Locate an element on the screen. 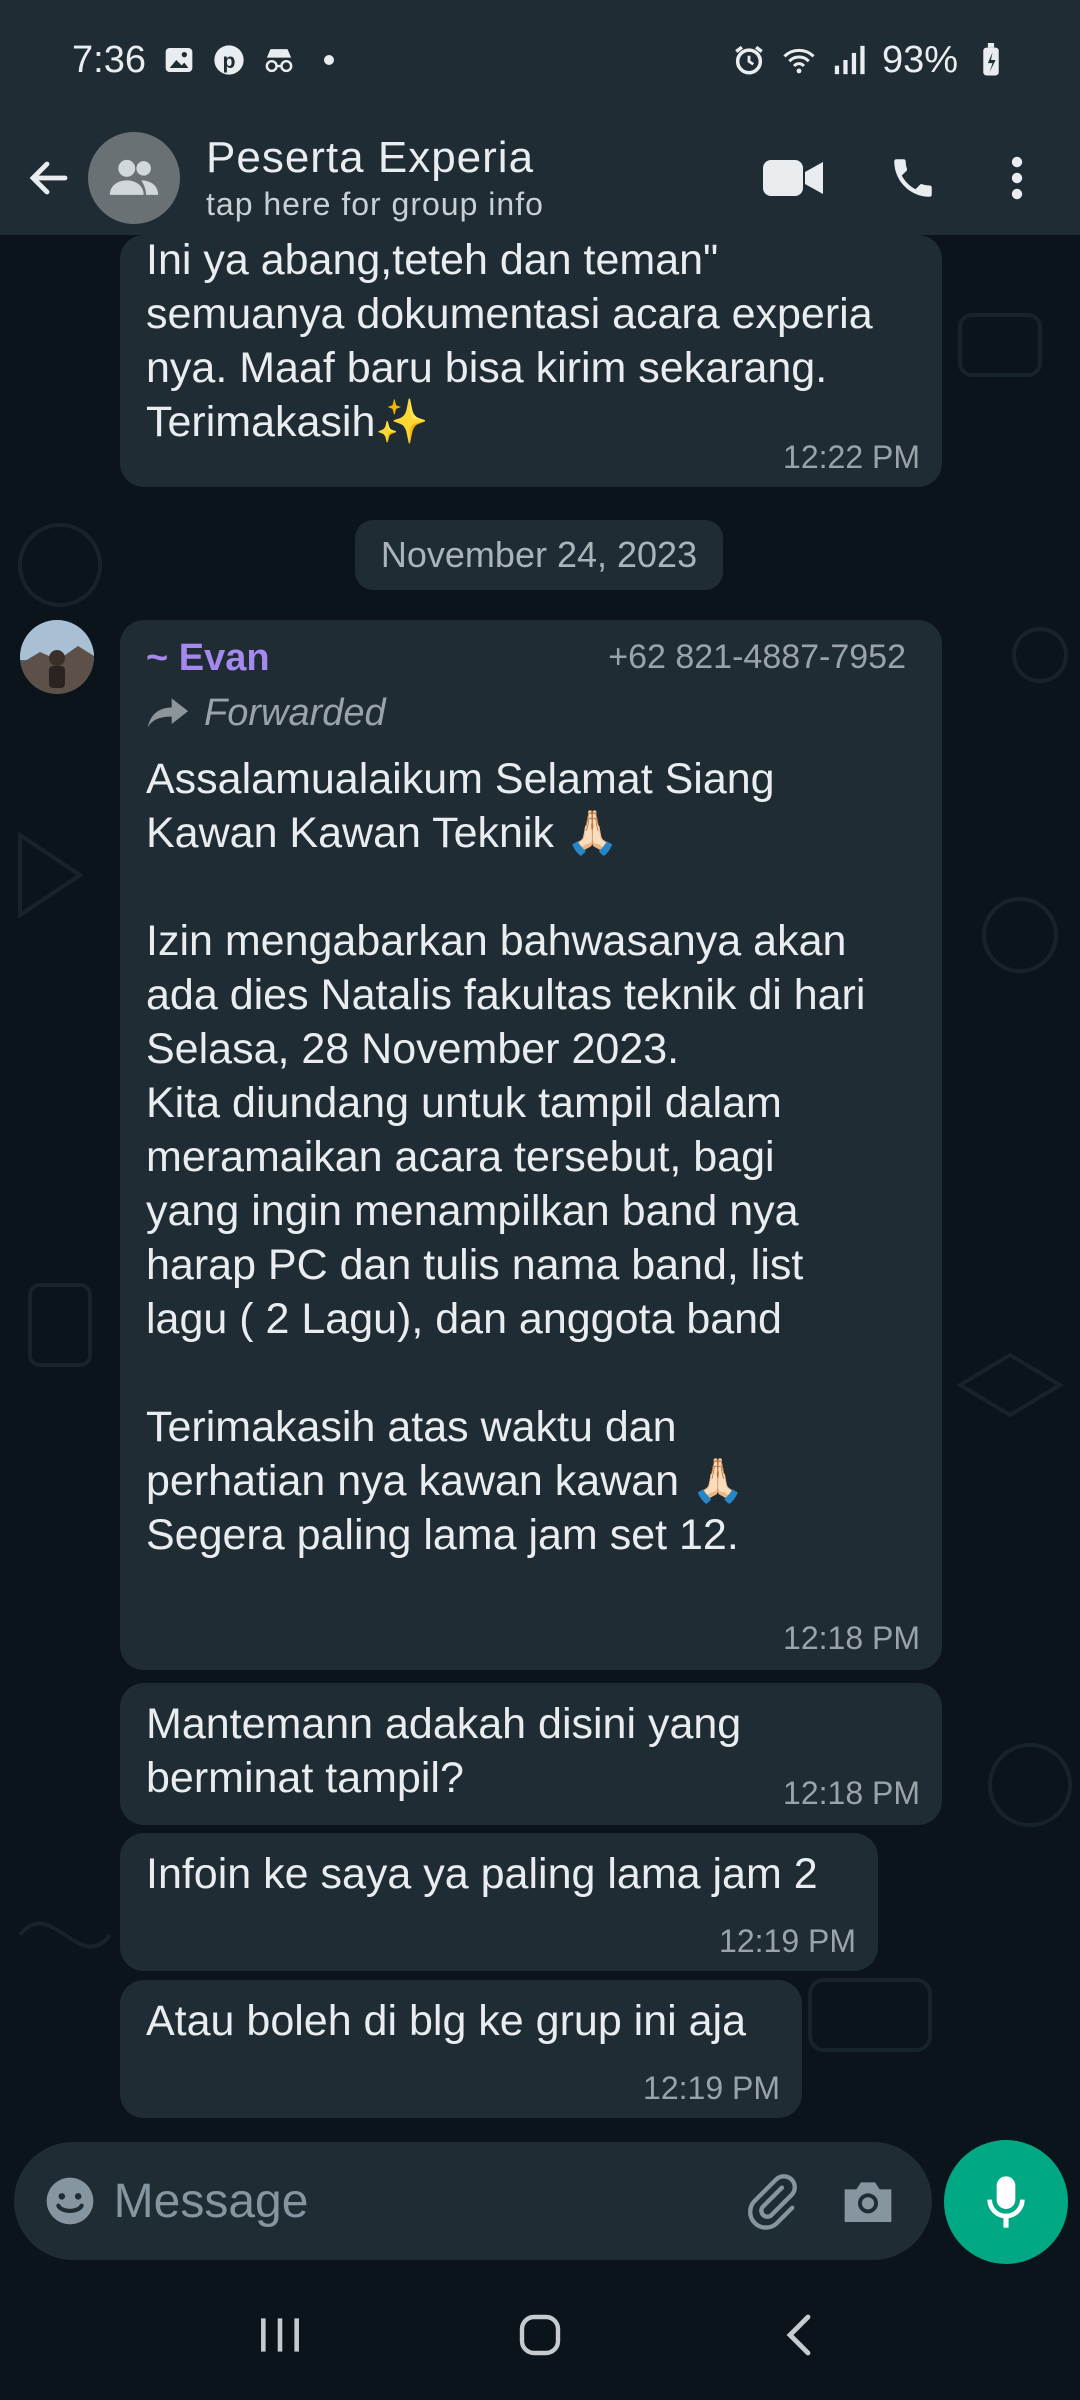 Image resolution: width=1080 pixels, height=2400 pixels. voice-call-button is located at coordinates (913, 178).